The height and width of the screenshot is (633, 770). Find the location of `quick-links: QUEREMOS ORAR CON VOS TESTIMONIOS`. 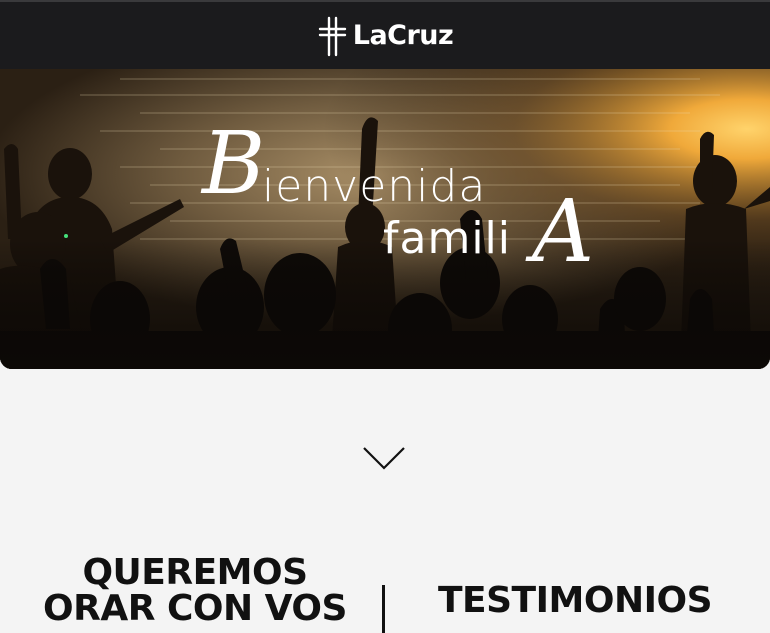

quick-links: QUEREMOS ORAR CON VOS TESTIMONIOS is located at coordinates (385, 594).